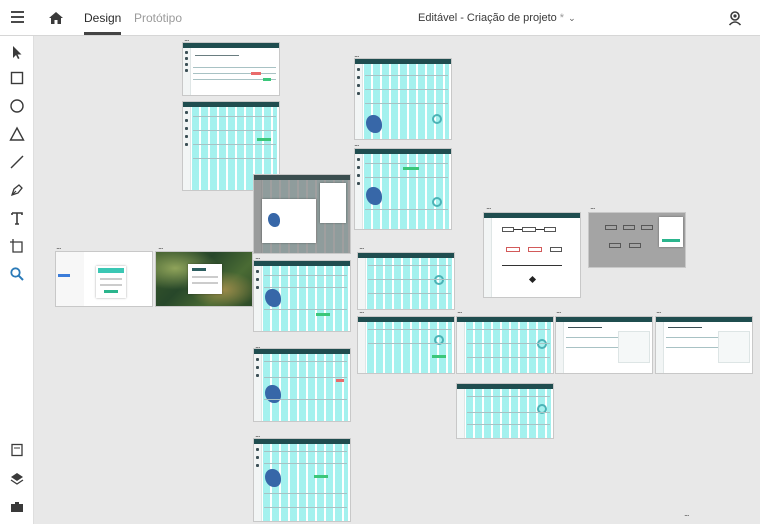 The width and height of the screenshot is (760, 524). Describe the element at coordinates (17, 134) in the screenshot. I see `triangle-icon` at that location.